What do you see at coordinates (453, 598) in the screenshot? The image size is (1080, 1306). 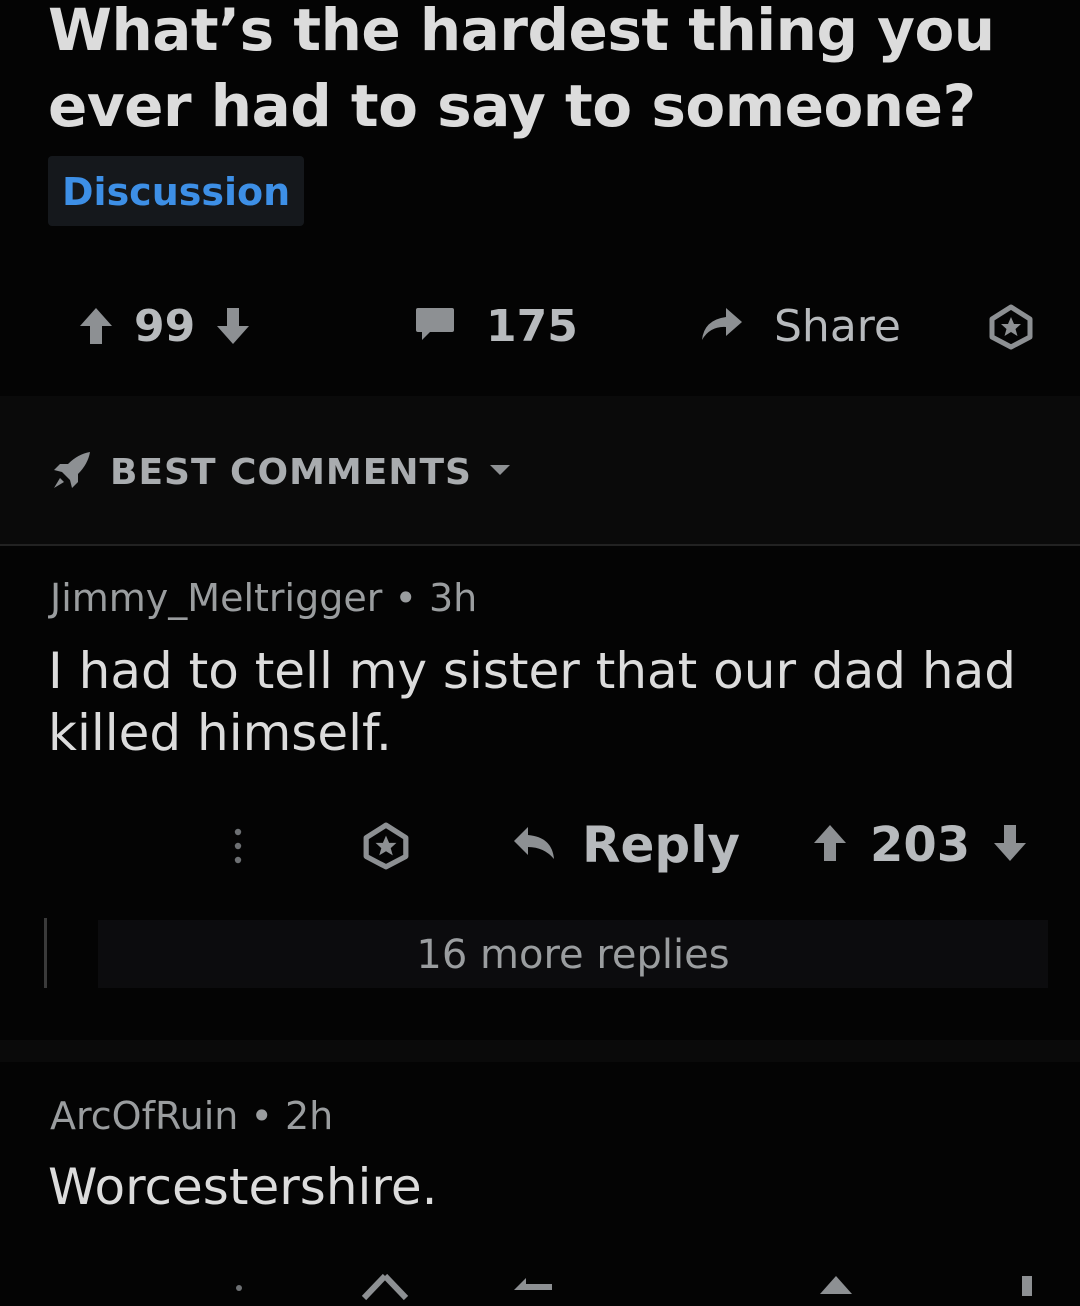 I see `comment-age: 3h` at bounding box center [453, 598].